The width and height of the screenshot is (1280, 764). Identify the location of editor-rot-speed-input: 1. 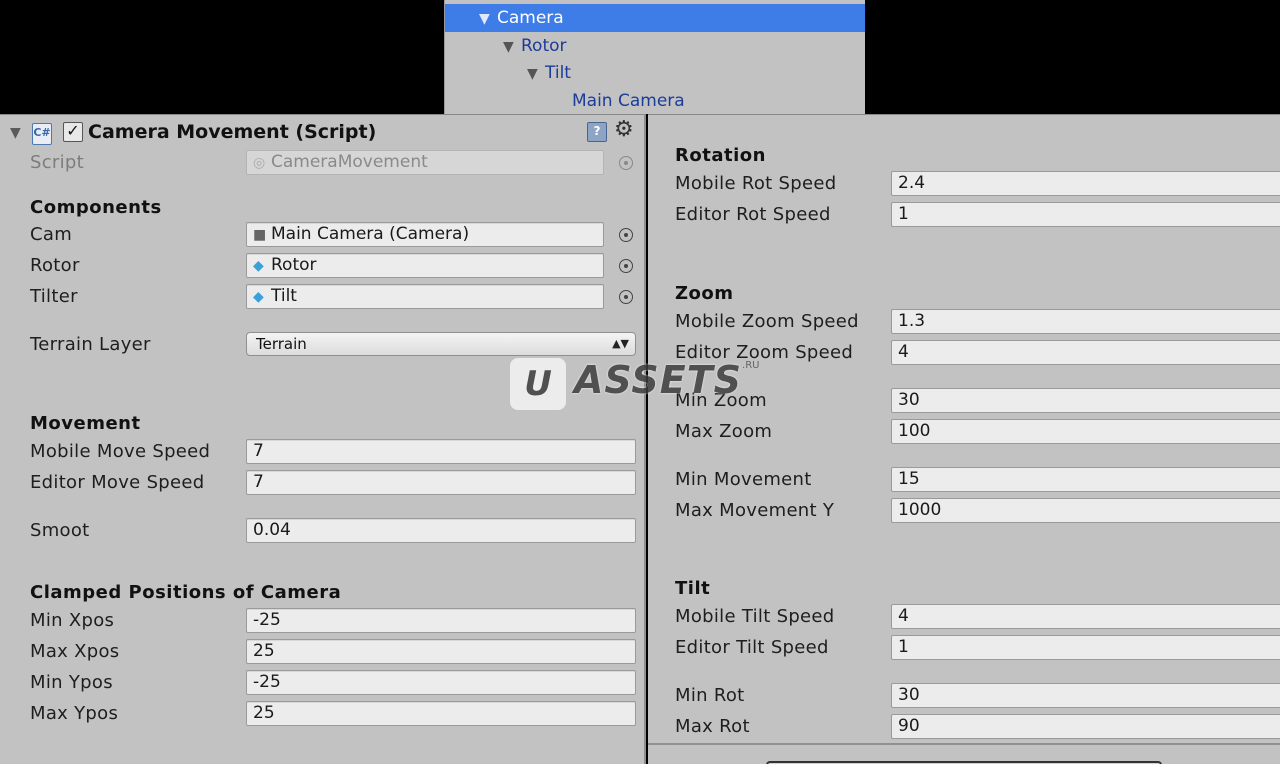
(1085, 214).